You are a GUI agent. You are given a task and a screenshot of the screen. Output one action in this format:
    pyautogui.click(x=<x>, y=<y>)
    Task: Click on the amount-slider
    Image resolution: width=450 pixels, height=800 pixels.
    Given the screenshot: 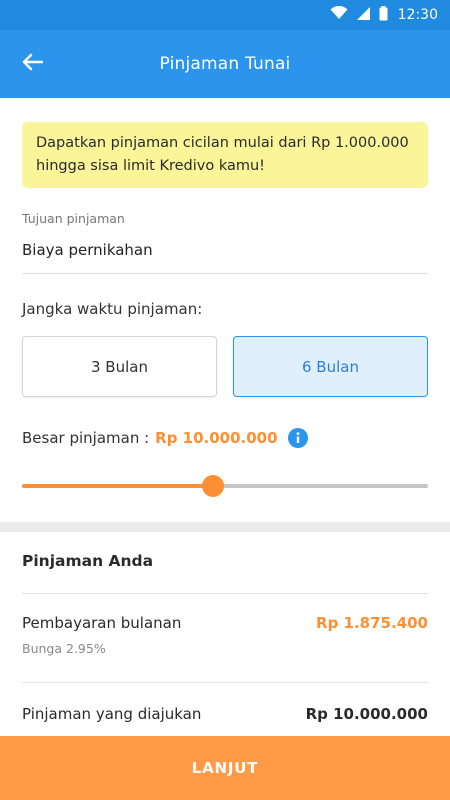 What is the action you would take?
    pyautogui.click(x=225, y=486)
    